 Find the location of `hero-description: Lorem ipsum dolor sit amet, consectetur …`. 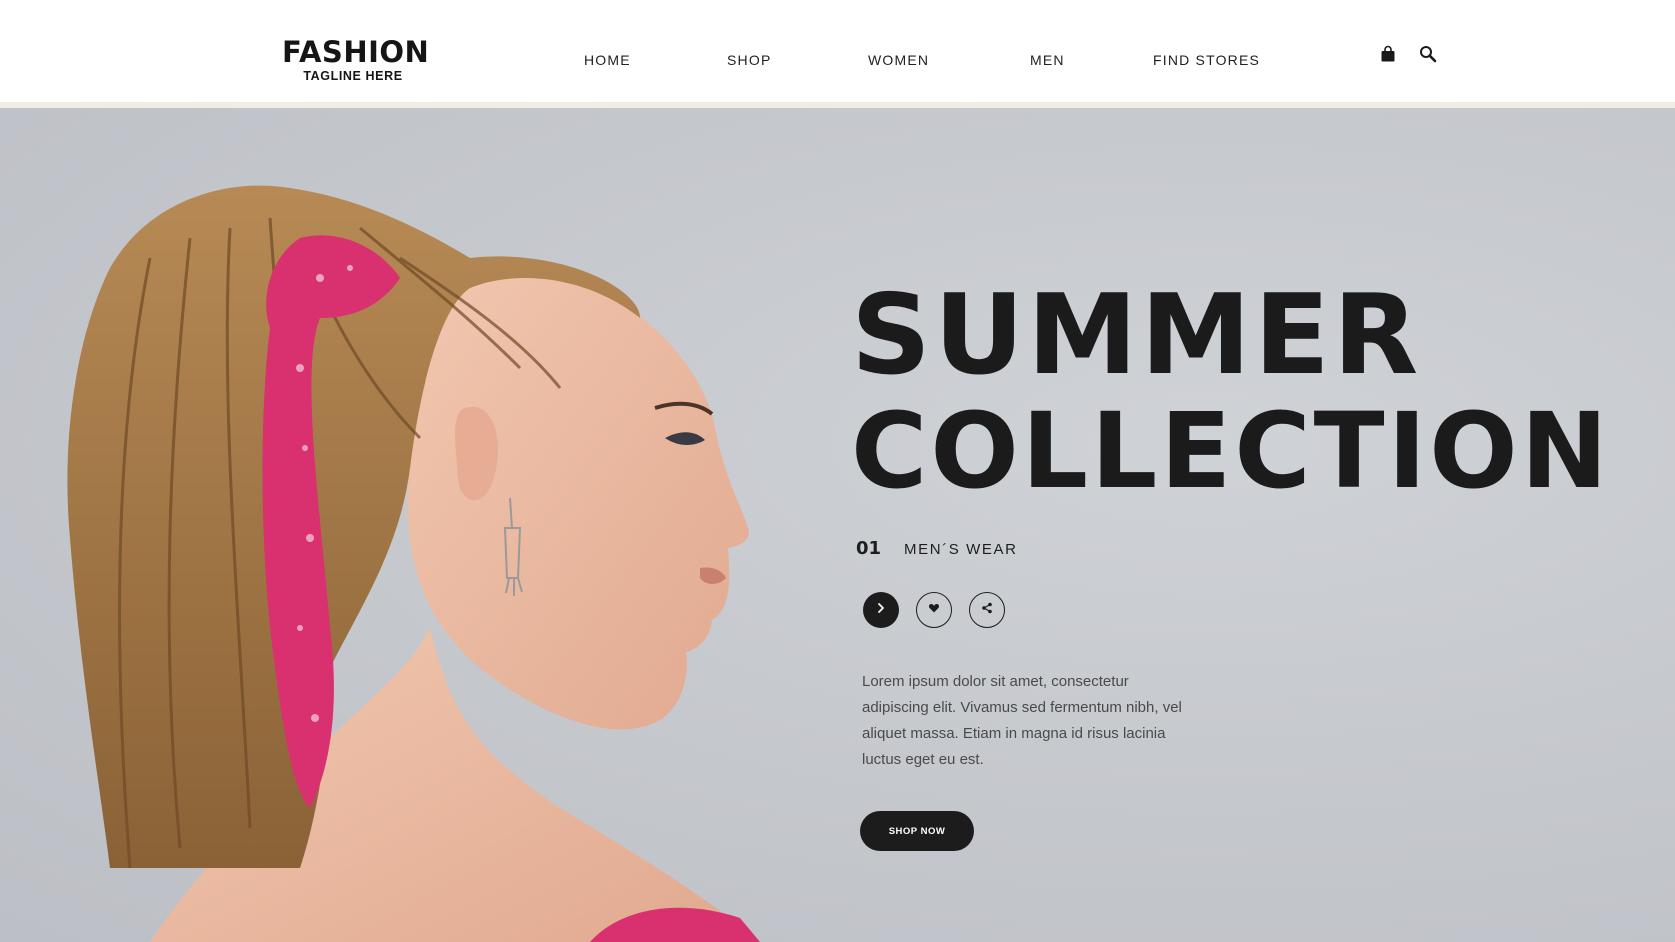

hero-description: Lorem ipsum dolor sit amet, consectetur … is located at coordinates (1022, 720).